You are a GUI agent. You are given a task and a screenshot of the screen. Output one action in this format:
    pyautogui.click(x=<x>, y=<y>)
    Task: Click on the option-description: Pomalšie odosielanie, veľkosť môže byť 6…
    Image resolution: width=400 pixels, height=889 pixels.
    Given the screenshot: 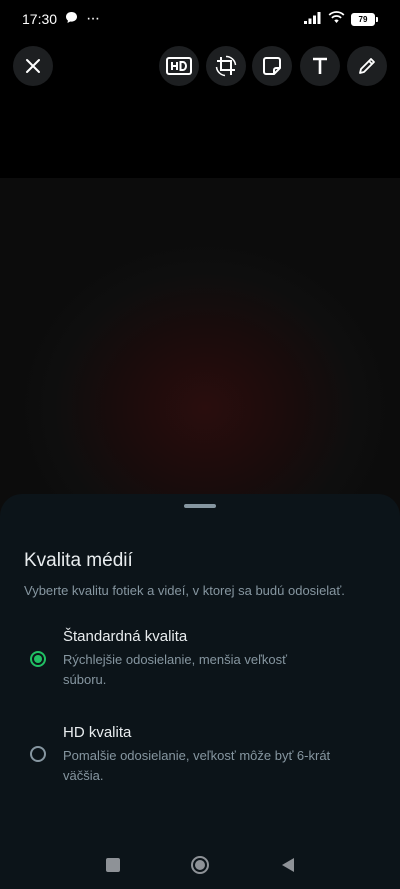 What is the action you would take?
    pyautogui.click(x=197, y=765)
    